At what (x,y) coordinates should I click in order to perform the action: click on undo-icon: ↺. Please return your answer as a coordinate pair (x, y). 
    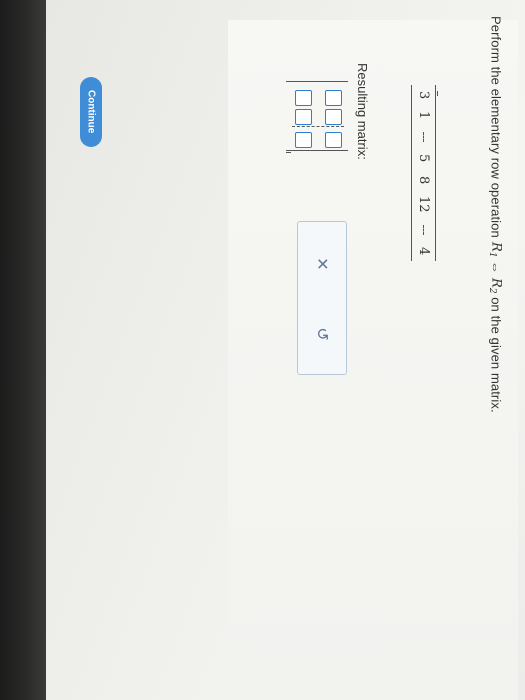
    Looking at the image, I should click on (322, 334).